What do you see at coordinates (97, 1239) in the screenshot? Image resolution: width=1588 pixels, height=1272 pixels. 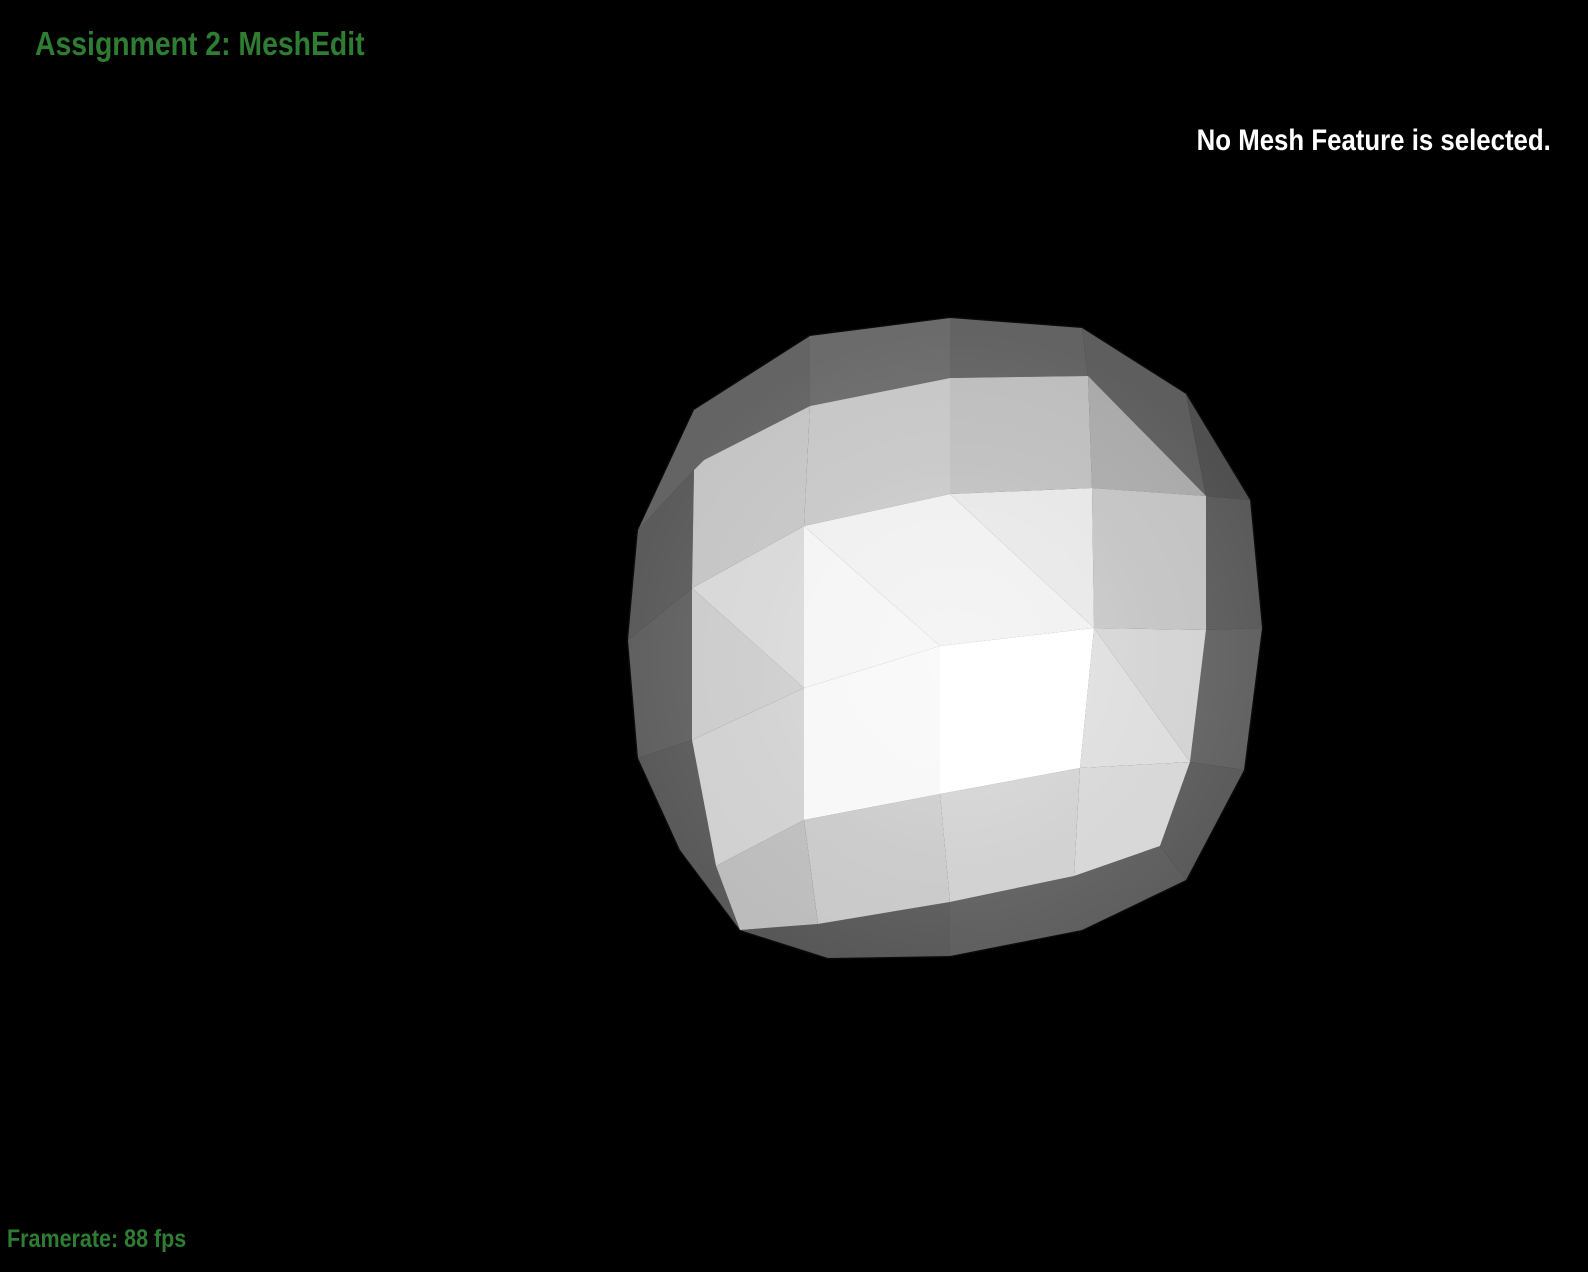 I see `framerate-readout: Framerate: 88 fps` at bounding box center [97, 1239].